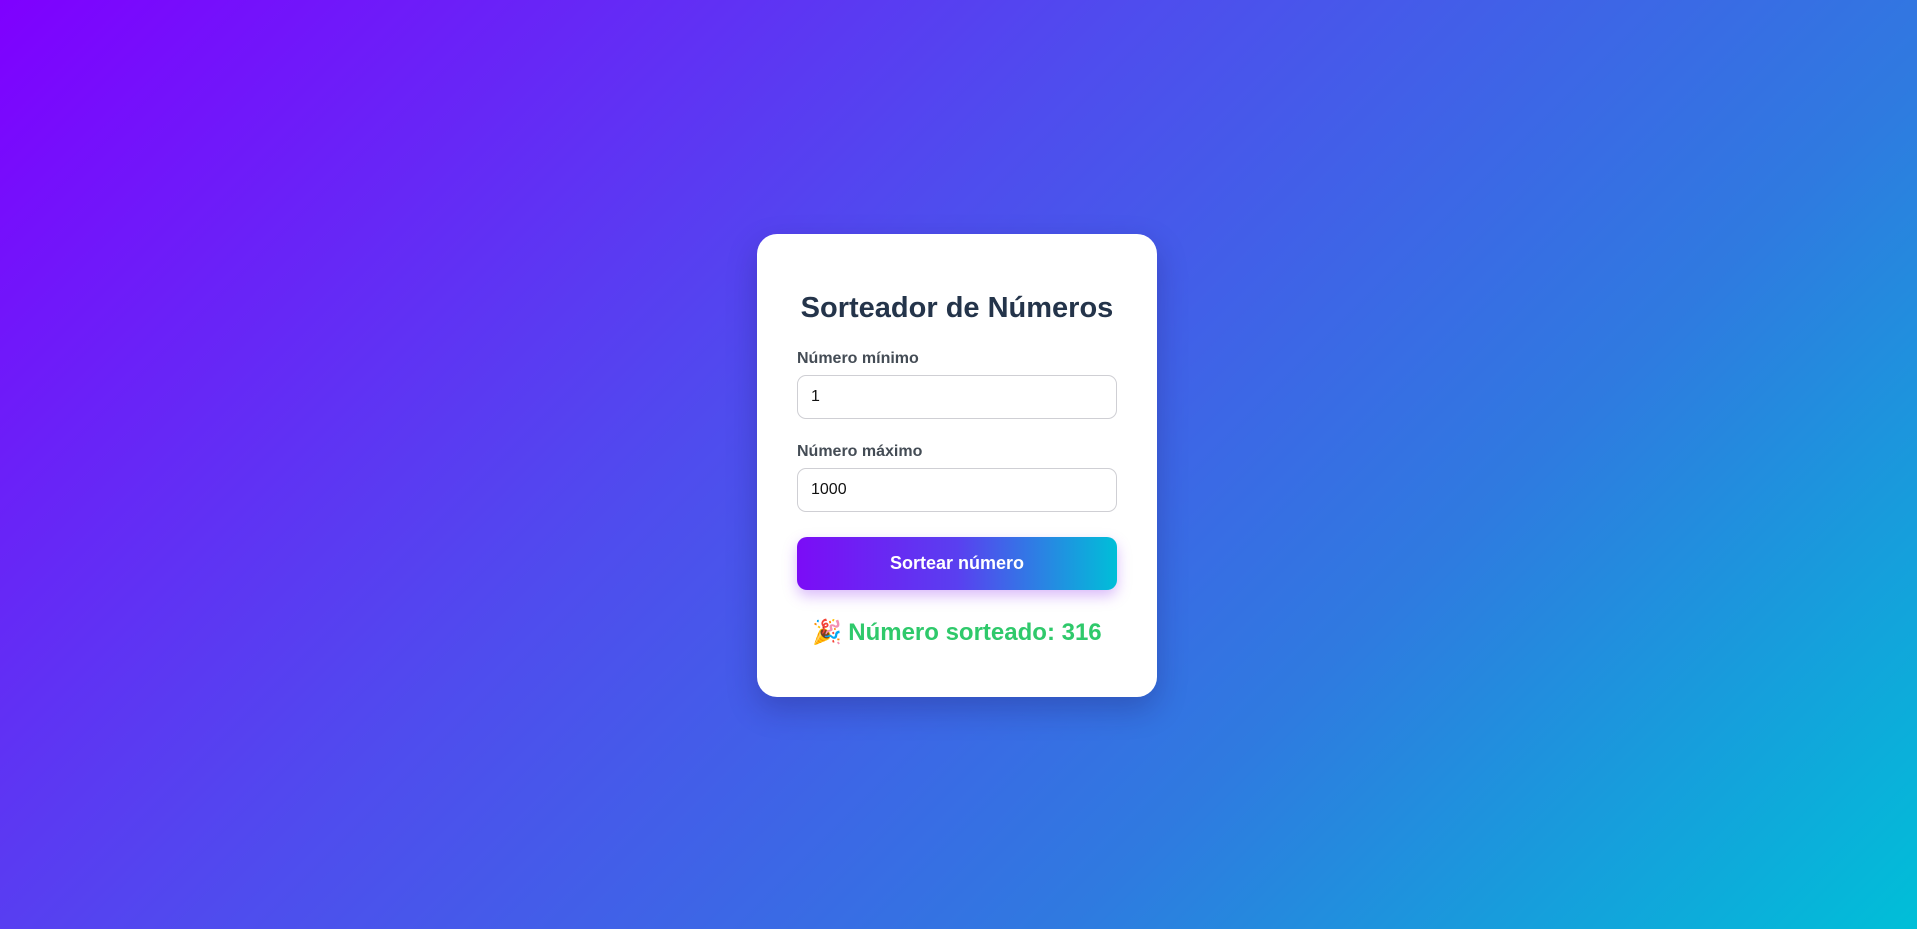 This screenshot has height=929, width=1917. I want to click on result-display: 🎉 Número sorteado: 316, so click(957, 633).